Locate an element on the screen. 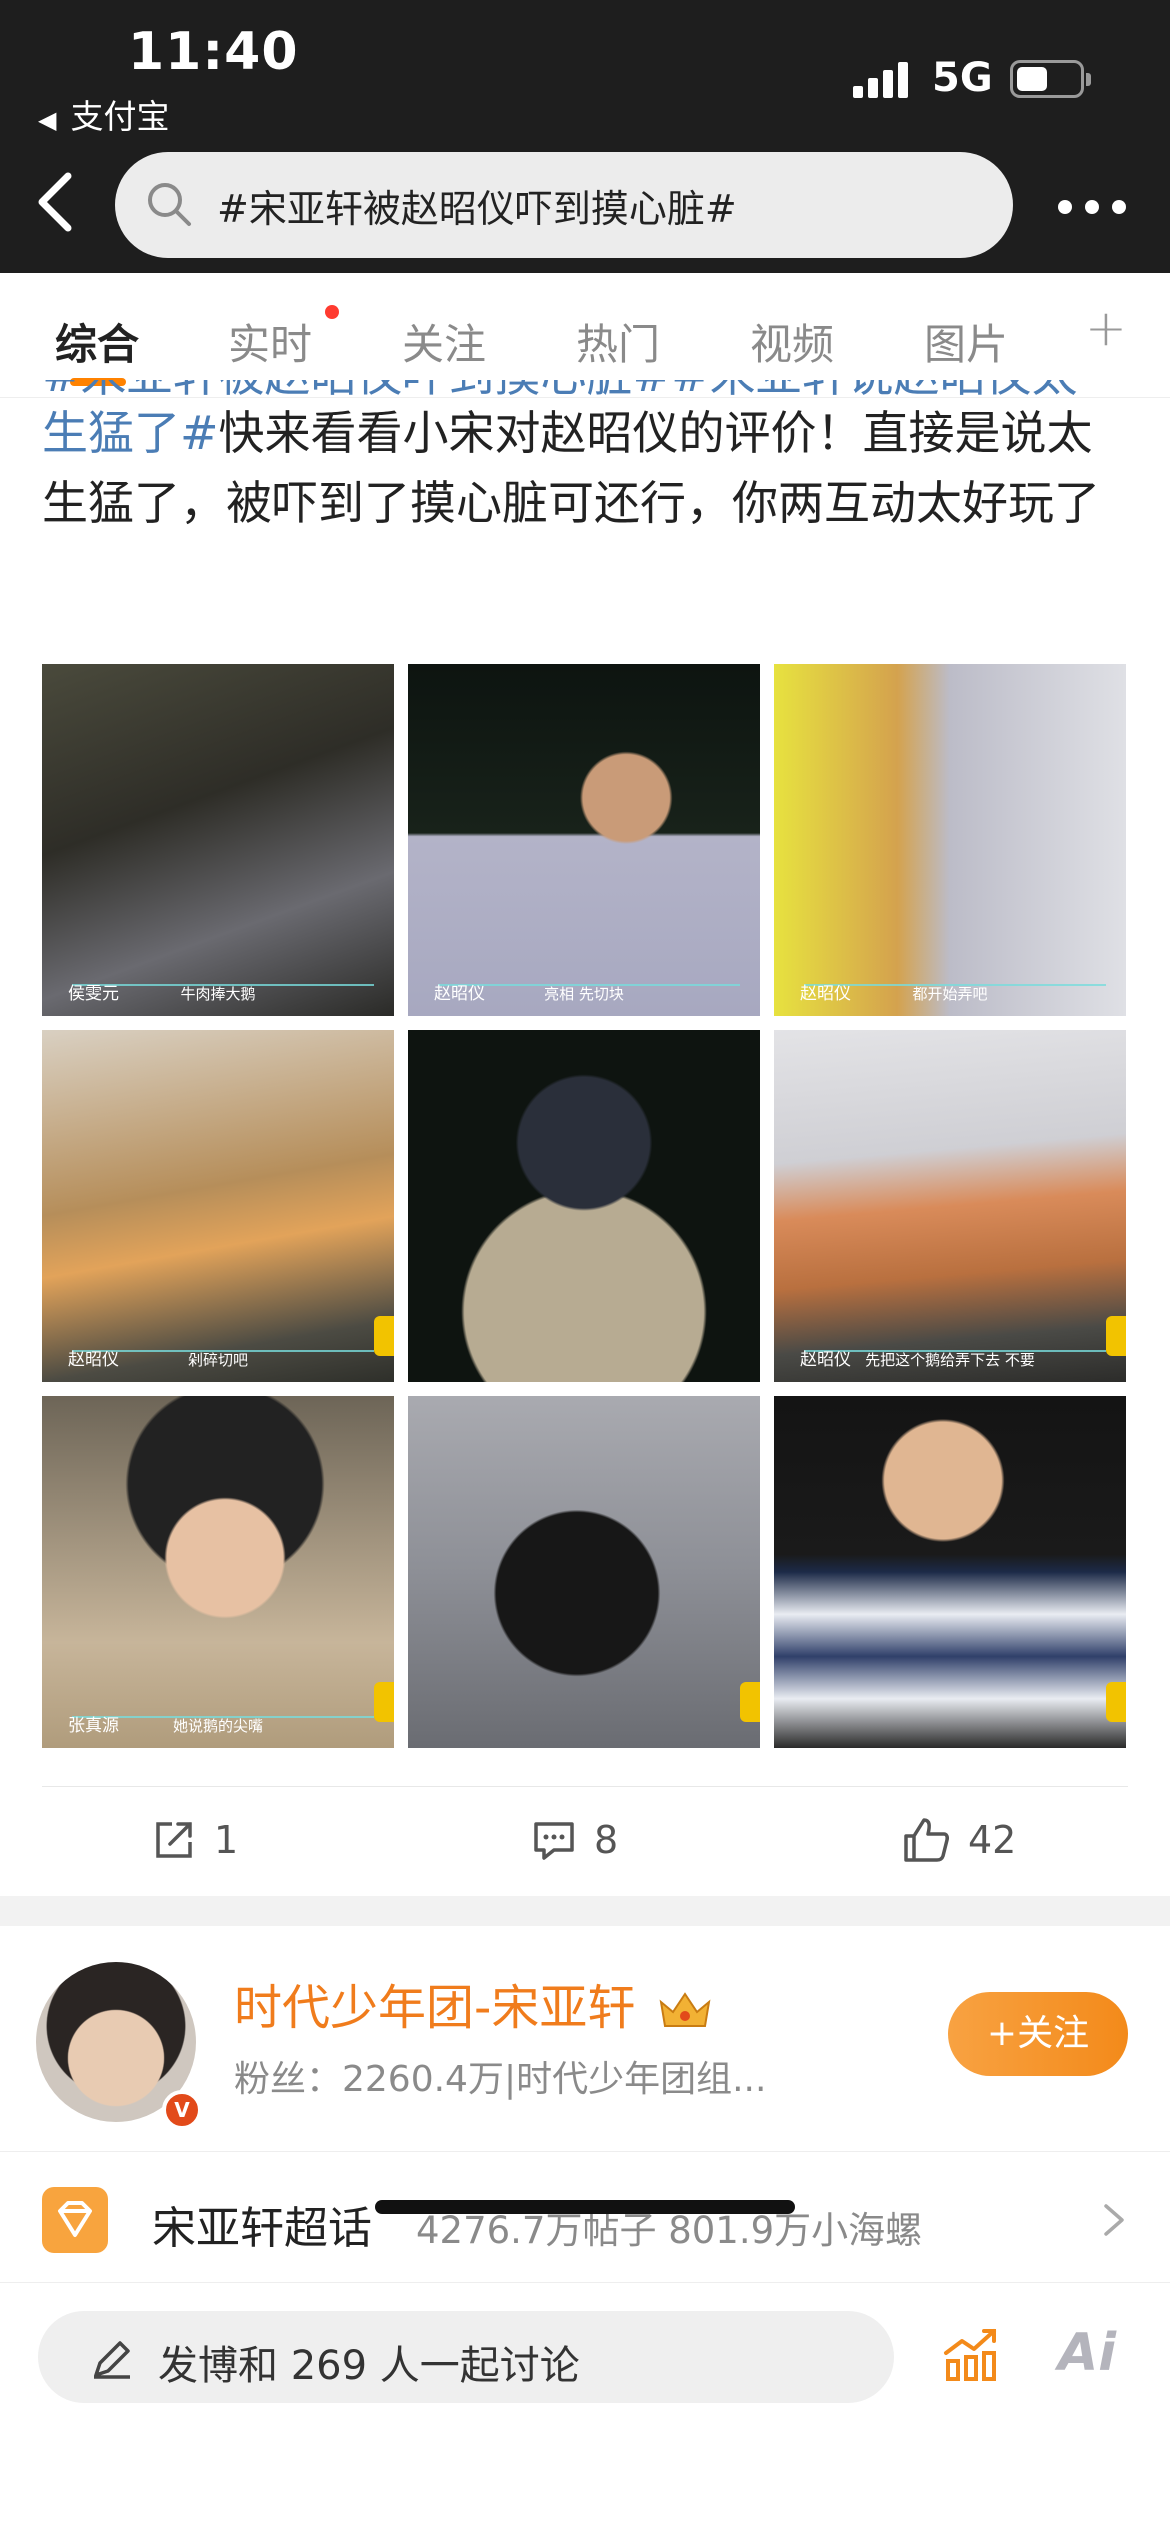 The height and width of the screenshot is (2532, 1170). back-to-app-link: ◀ 支付宝 is located at coordinates (103, 114).